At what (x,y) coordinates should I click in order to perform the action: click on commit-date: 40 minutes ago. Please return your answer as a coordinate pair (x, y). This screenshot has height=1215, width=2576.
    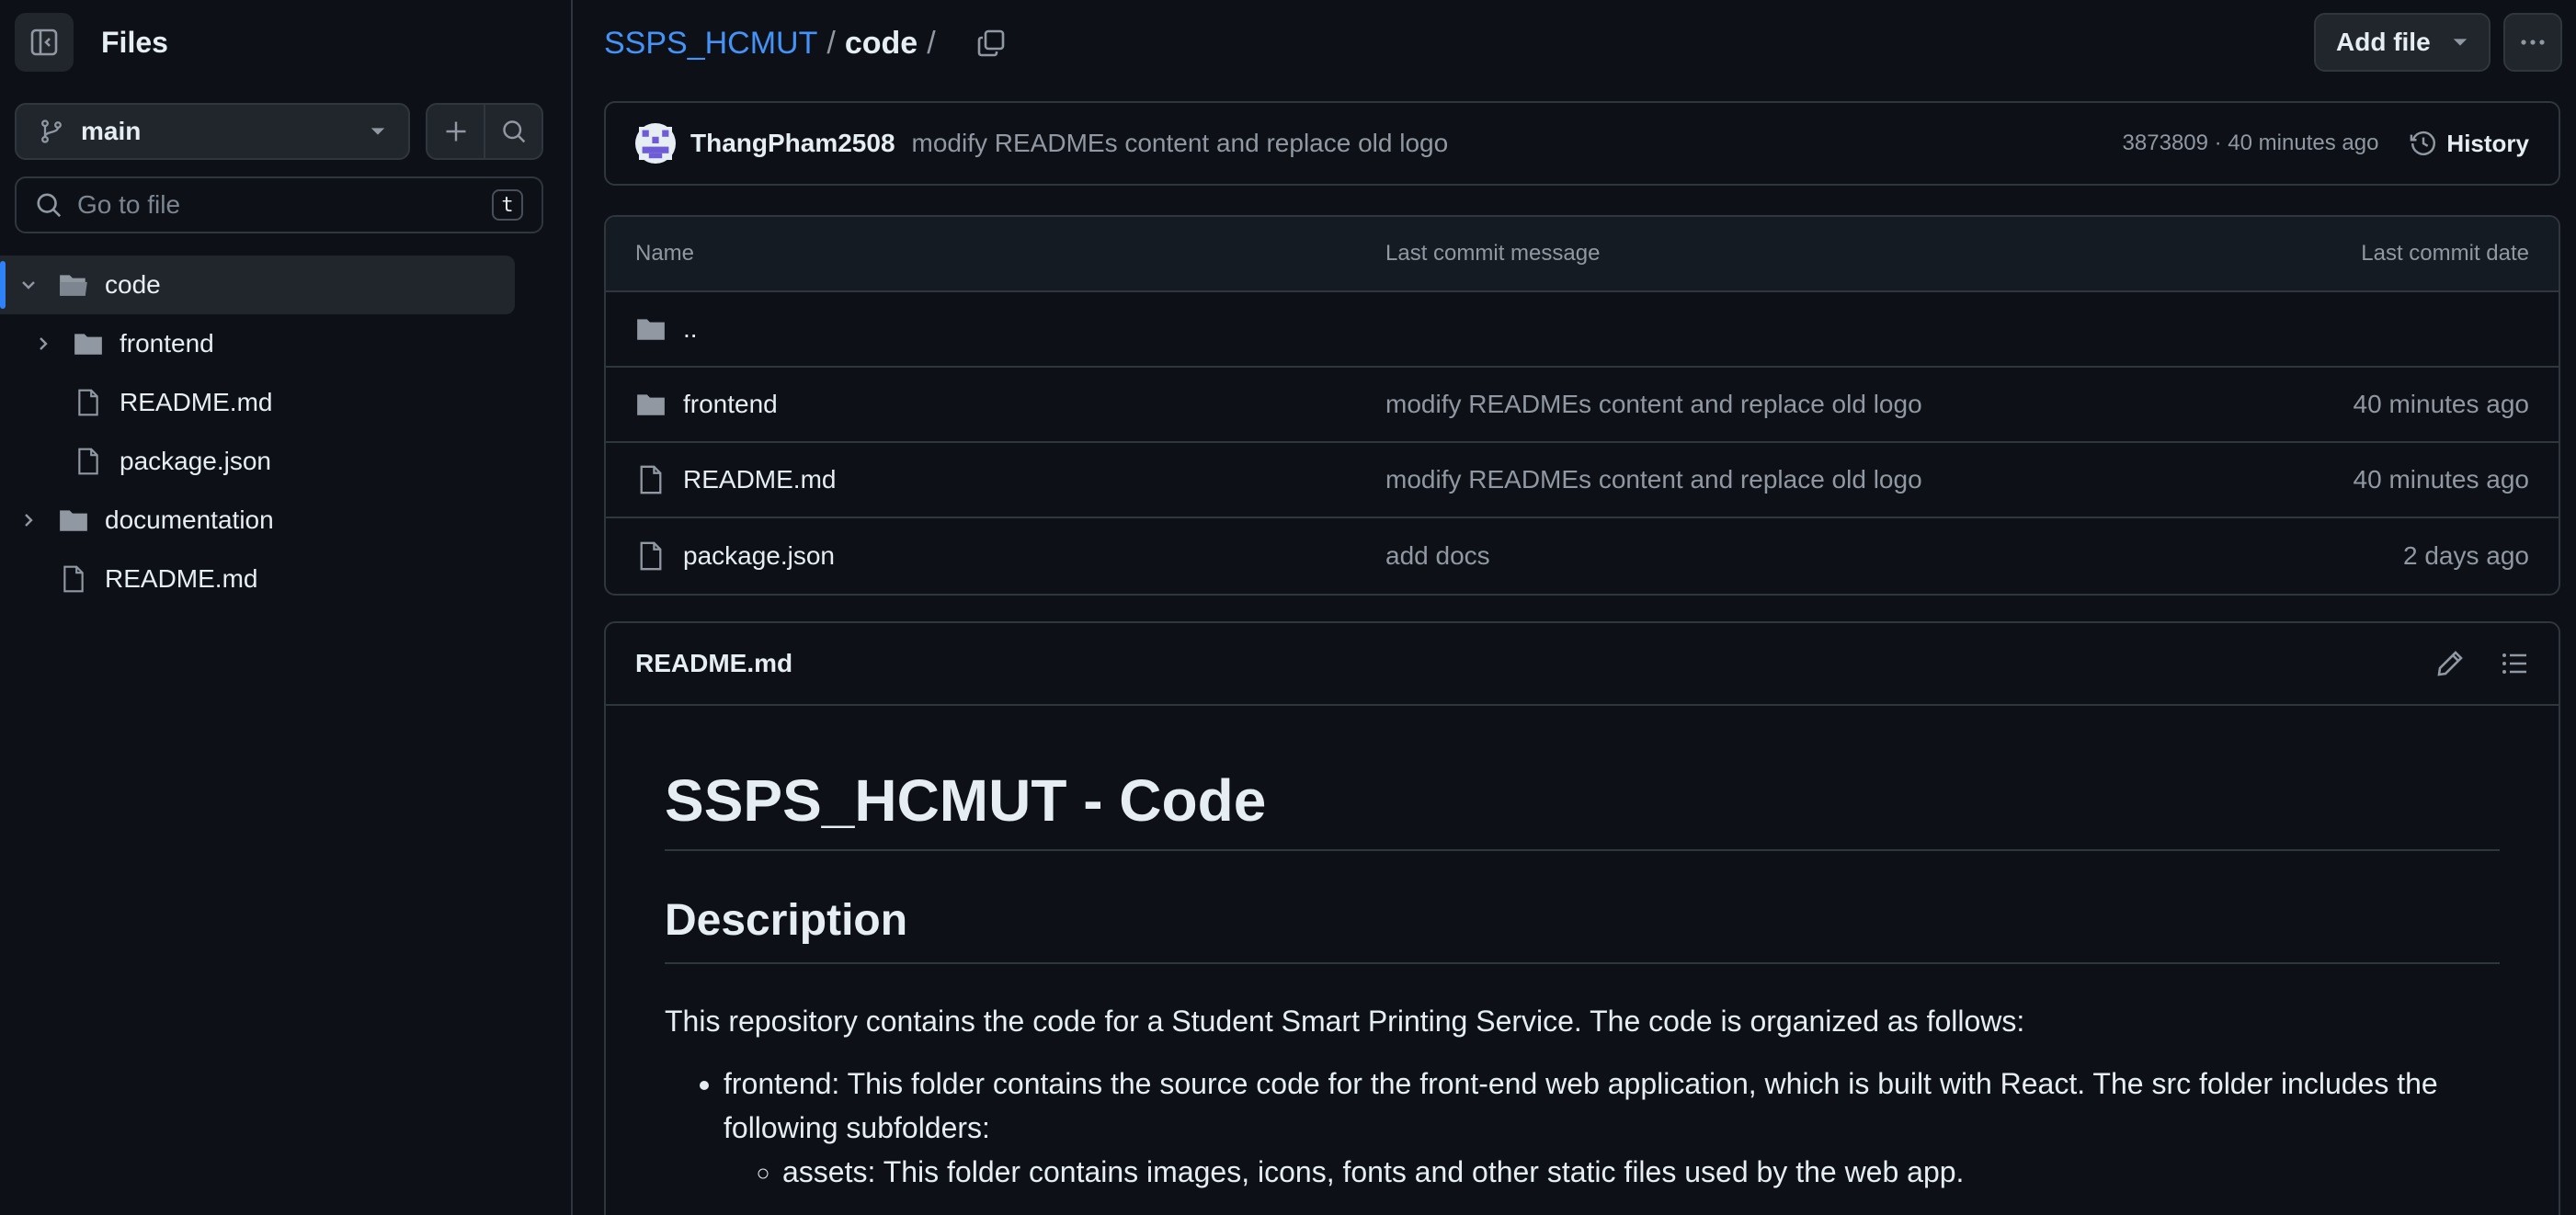
    Looking at the image, I should click on (2441, 404).